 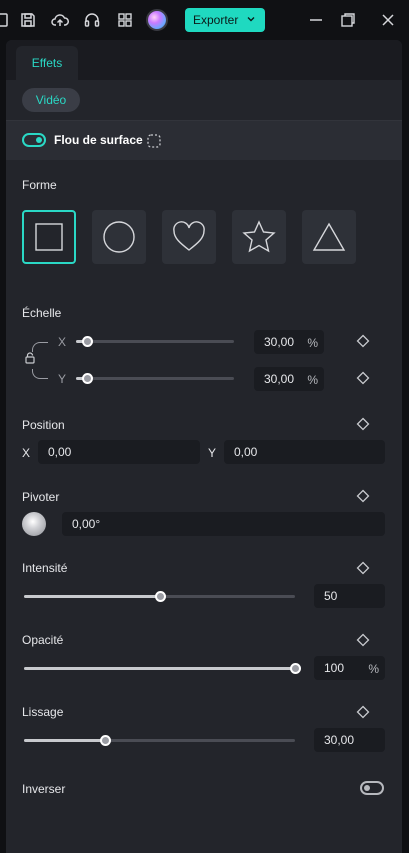 I want to click on opacity-slider-knob, so click(x=295, y=668).